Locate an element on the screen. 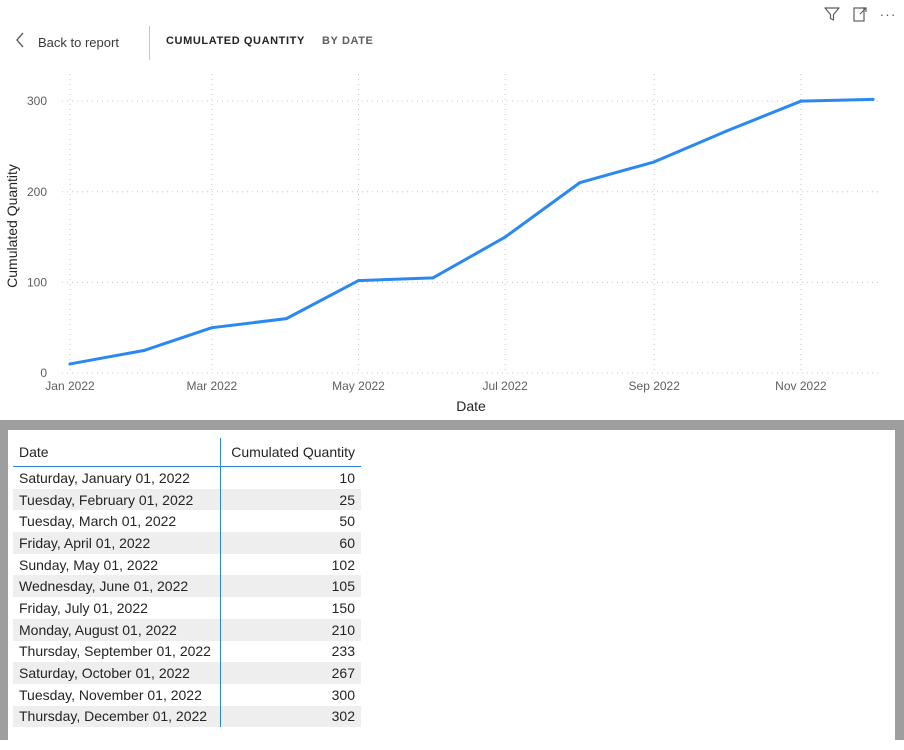 This screenshot has height=750, width=904. cell-date: Saturday, January 01, 2022 is located at coordinates (117, 477).